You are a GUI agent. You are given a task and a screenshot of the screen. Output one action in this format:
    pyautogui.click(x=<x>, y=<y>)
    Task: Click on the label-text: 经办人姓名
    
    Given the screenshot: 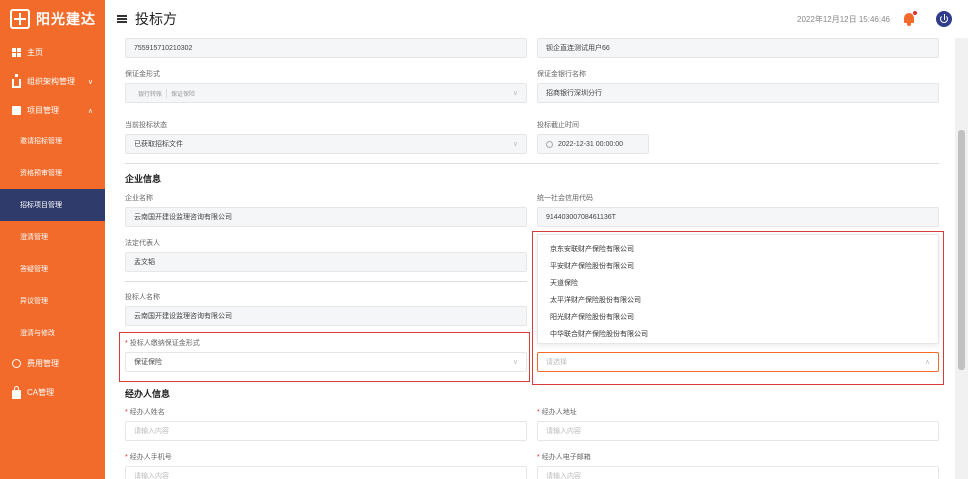 What is the action you would take?
    pyautogui.click(x=147, y=412)
    